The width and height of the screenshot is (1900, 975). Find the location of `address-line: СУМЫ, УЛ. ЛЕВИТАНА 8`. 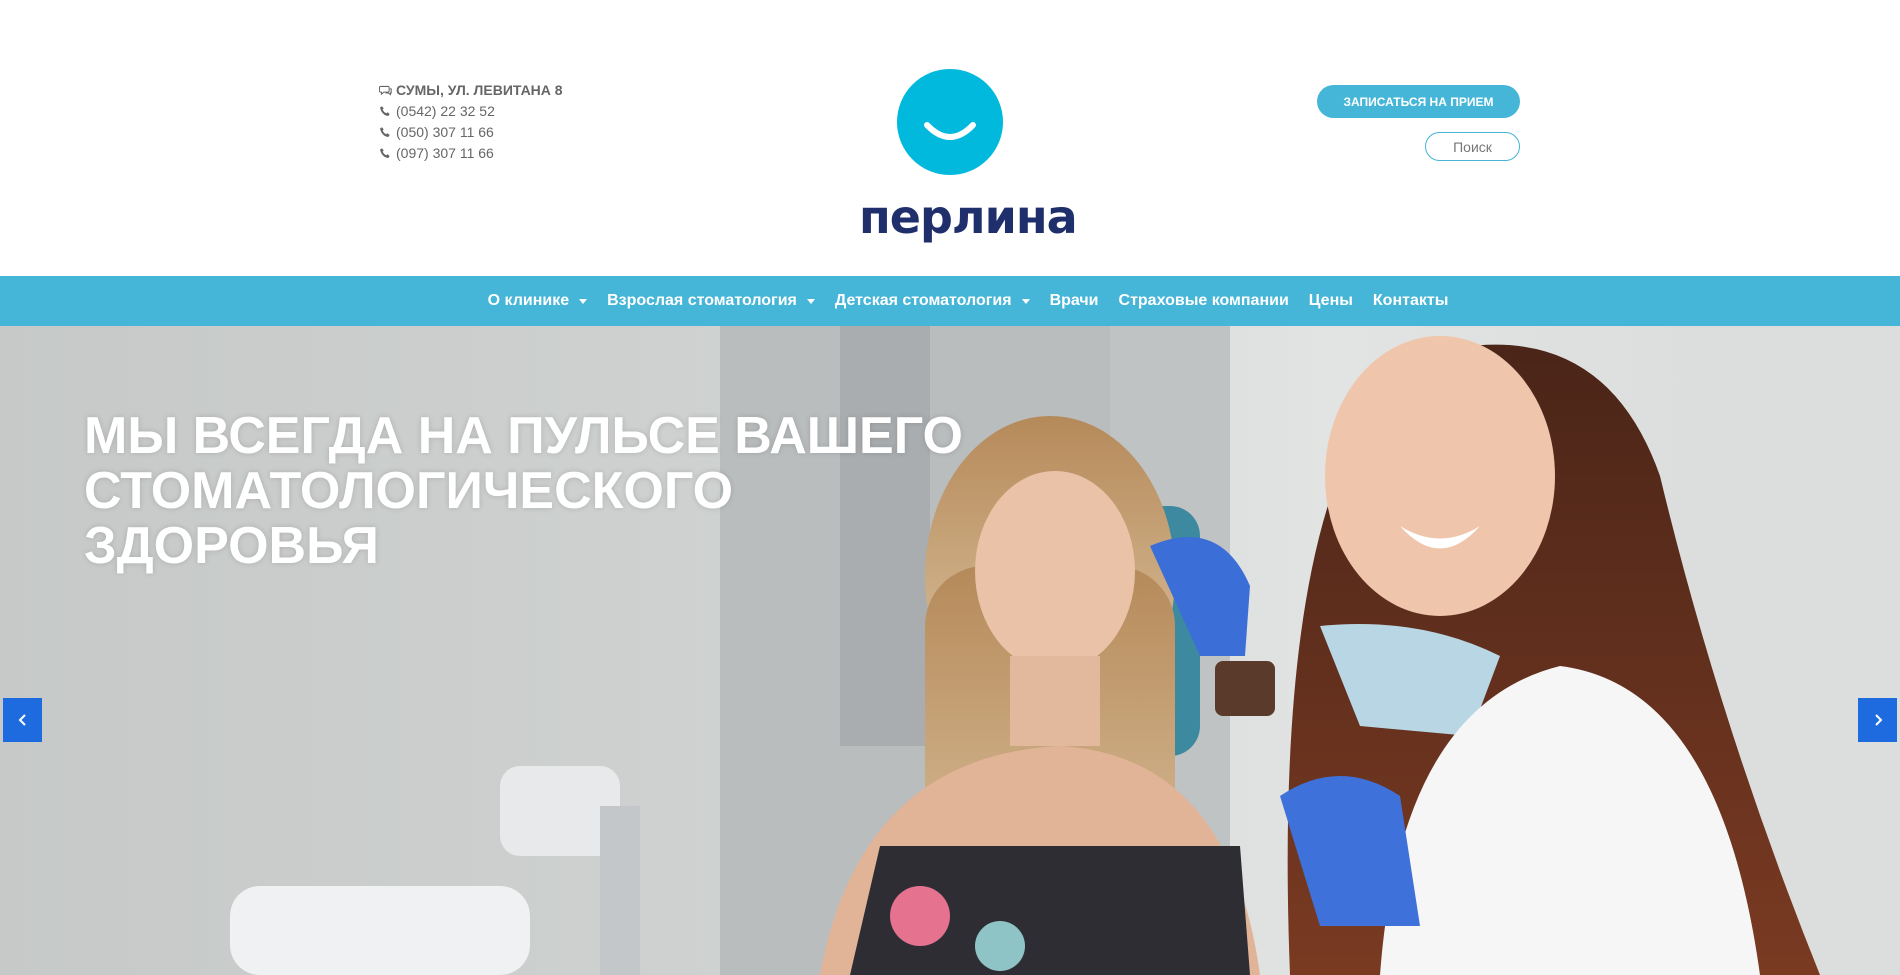

address-line: СУМЫ, УЛ. ЛЕВИТАНА 8 is located at coordinates (471, 90).